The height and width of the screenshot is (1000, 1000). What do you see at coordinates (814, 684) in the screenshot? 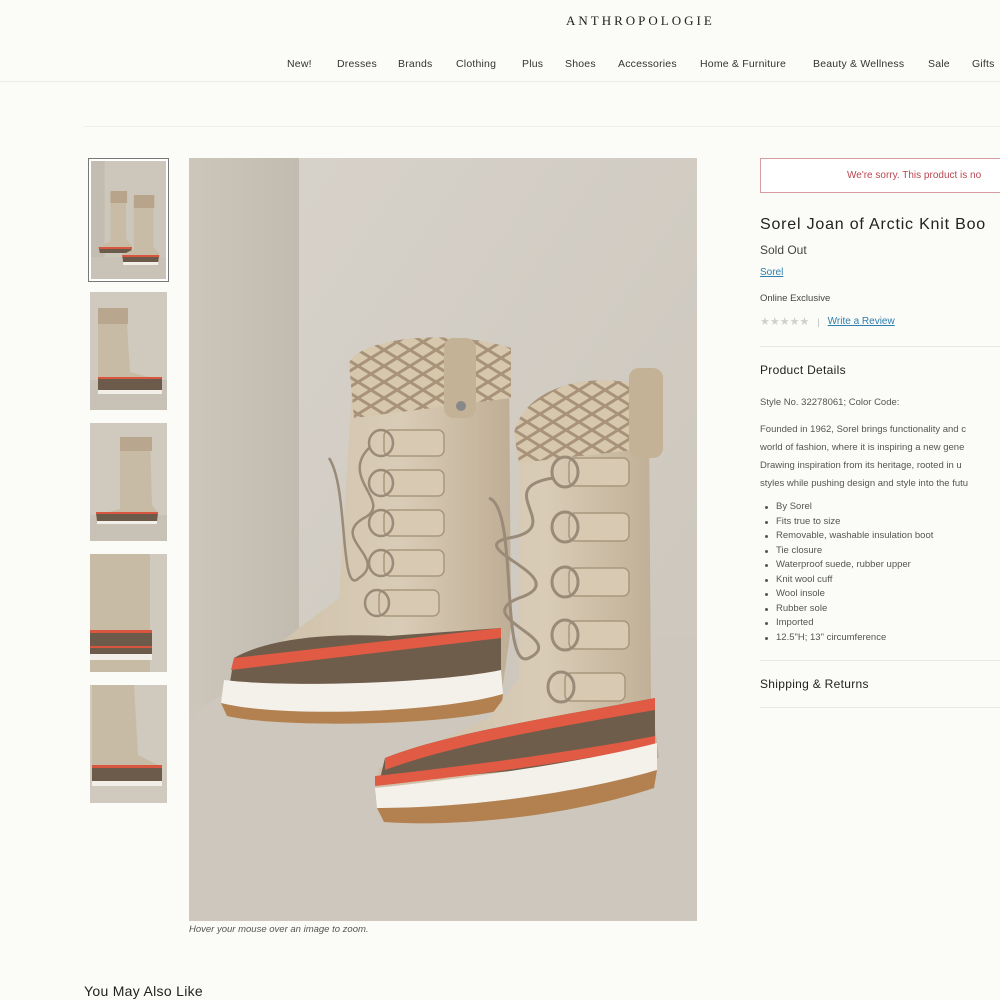
I see `shipping-returns-heading: Shipping & Returns` at bounding box center [814, 684].